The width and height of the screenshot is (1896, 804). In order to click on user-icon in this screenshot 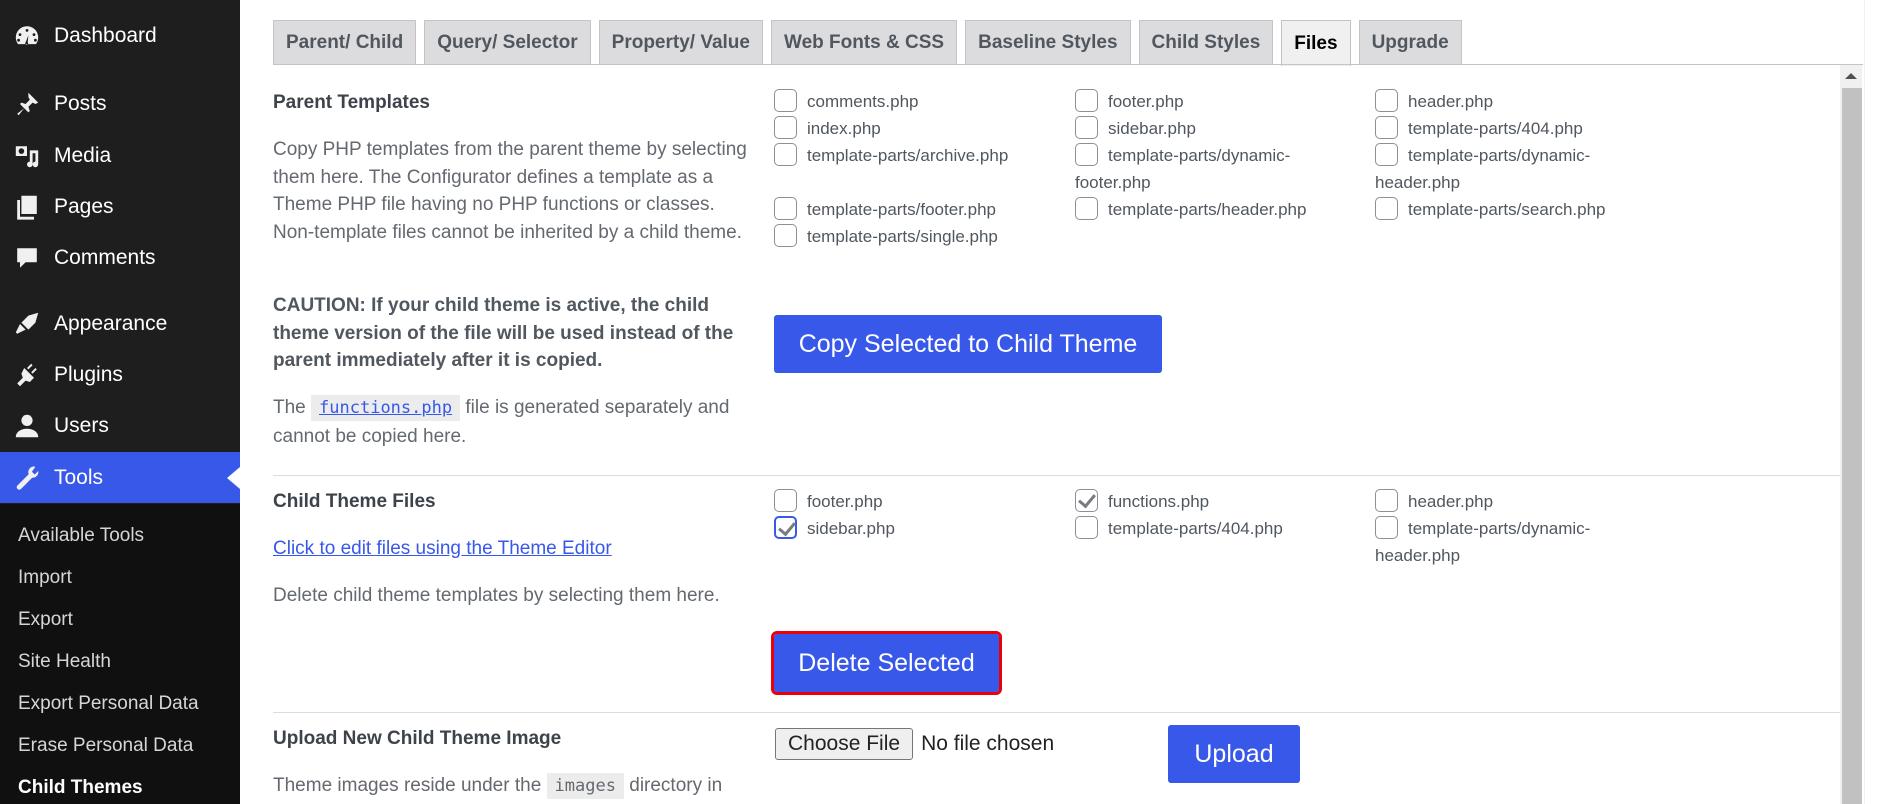, I will do `click(27, 426)`.